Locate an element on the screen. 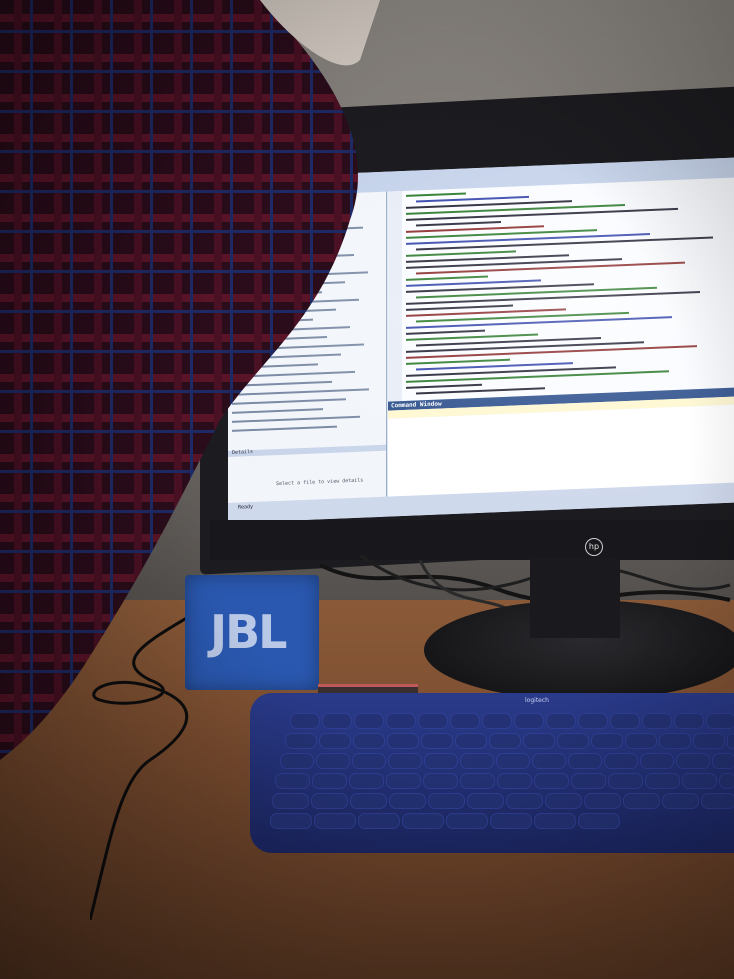  line-gutter is located at coordinates (395, 296).